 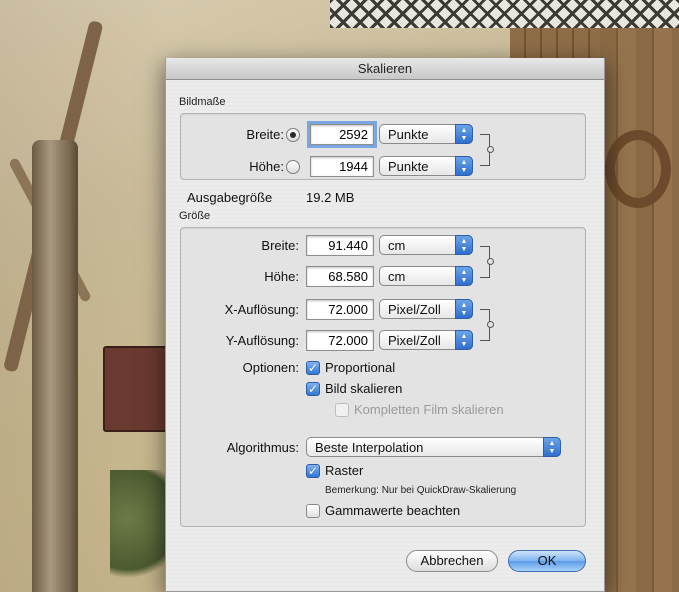 What do you see at coordinates (340, 245) in the screenshot?
I see `breite-field: 91.440` at bounding box center [340, 245].